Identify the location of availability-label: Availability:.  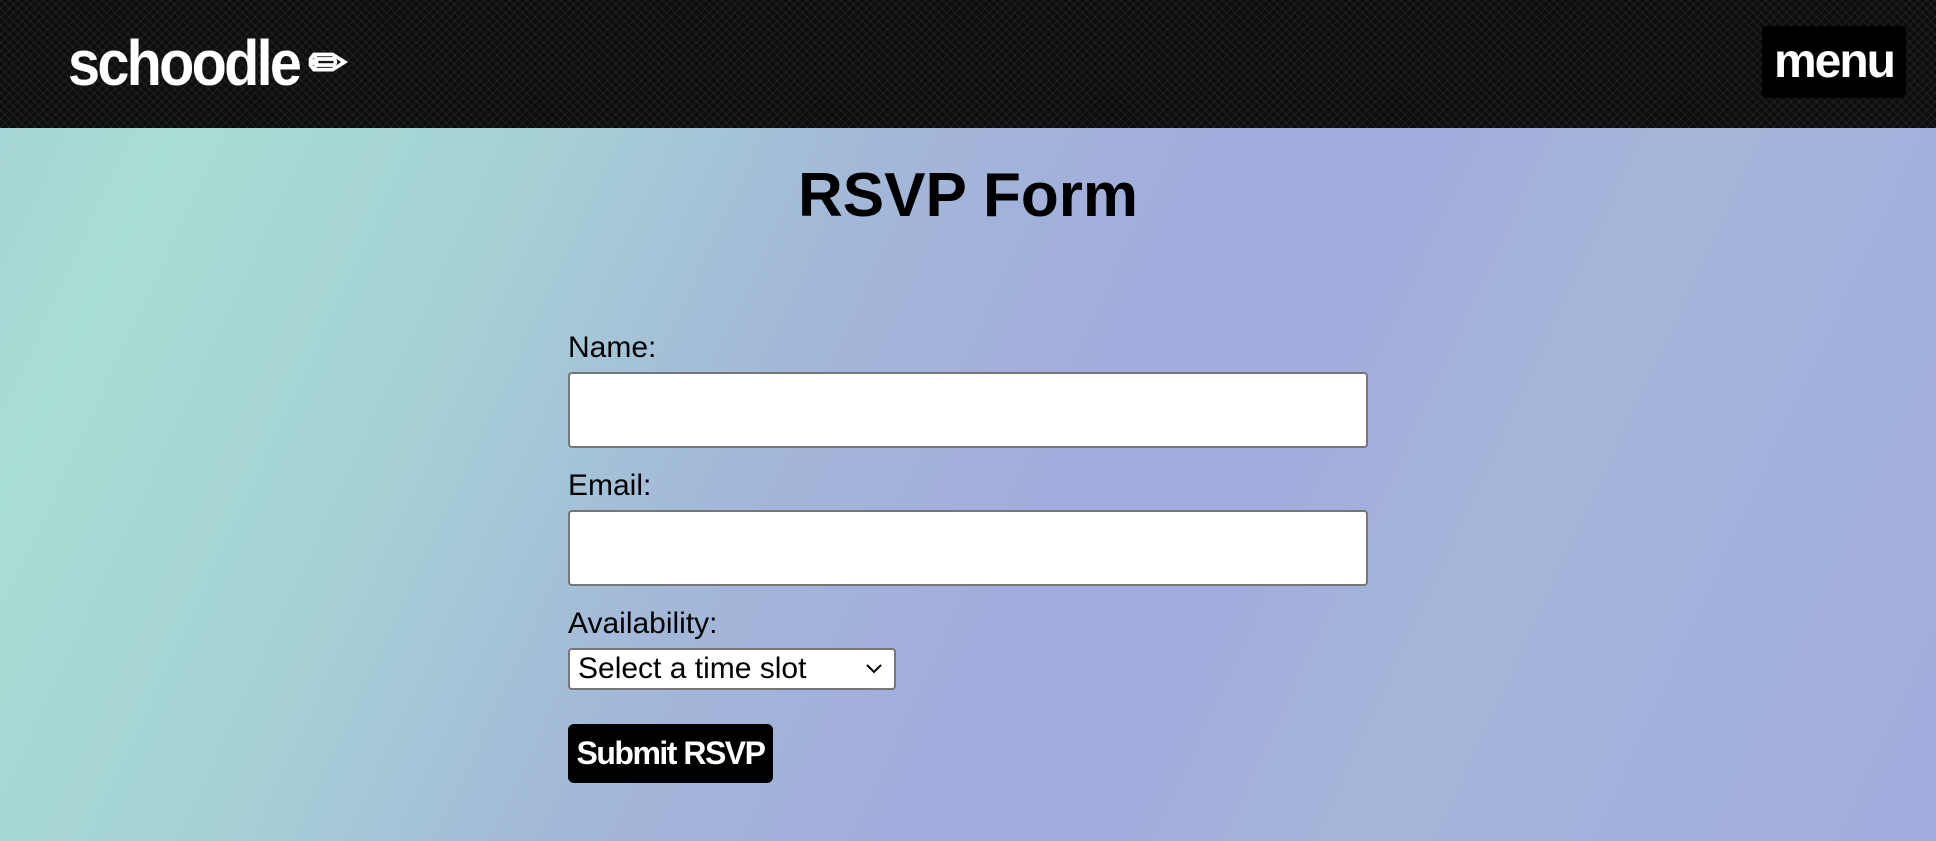
(643, 623).